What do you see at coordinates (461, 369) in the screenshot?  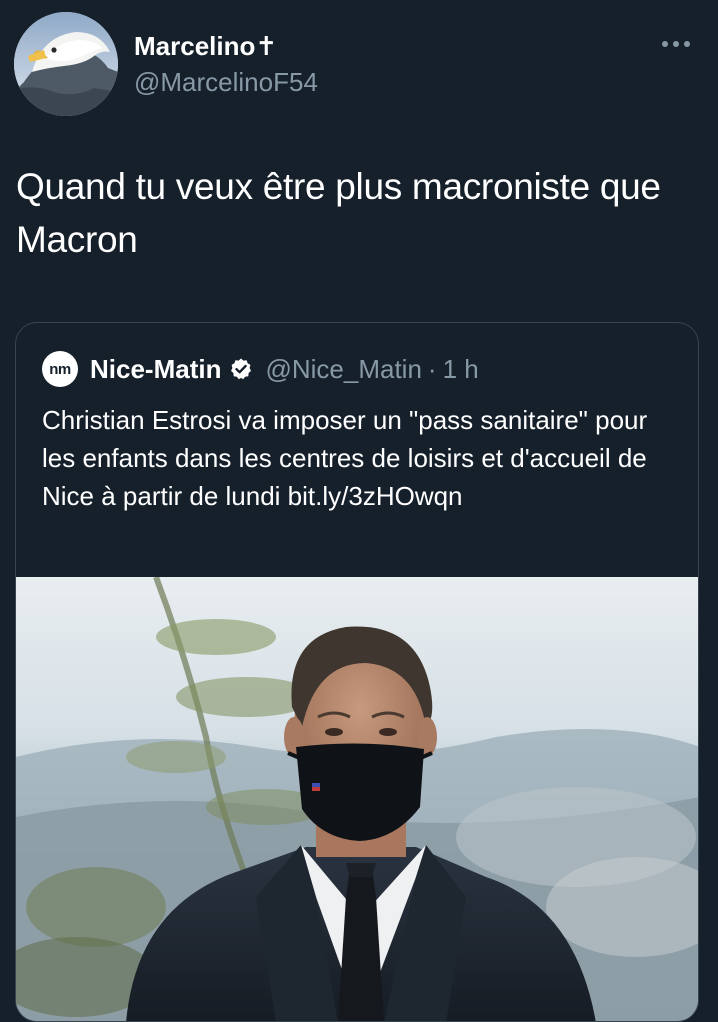 I see `quoted-timestamp: 1 h` at bounding box center [461, 369].